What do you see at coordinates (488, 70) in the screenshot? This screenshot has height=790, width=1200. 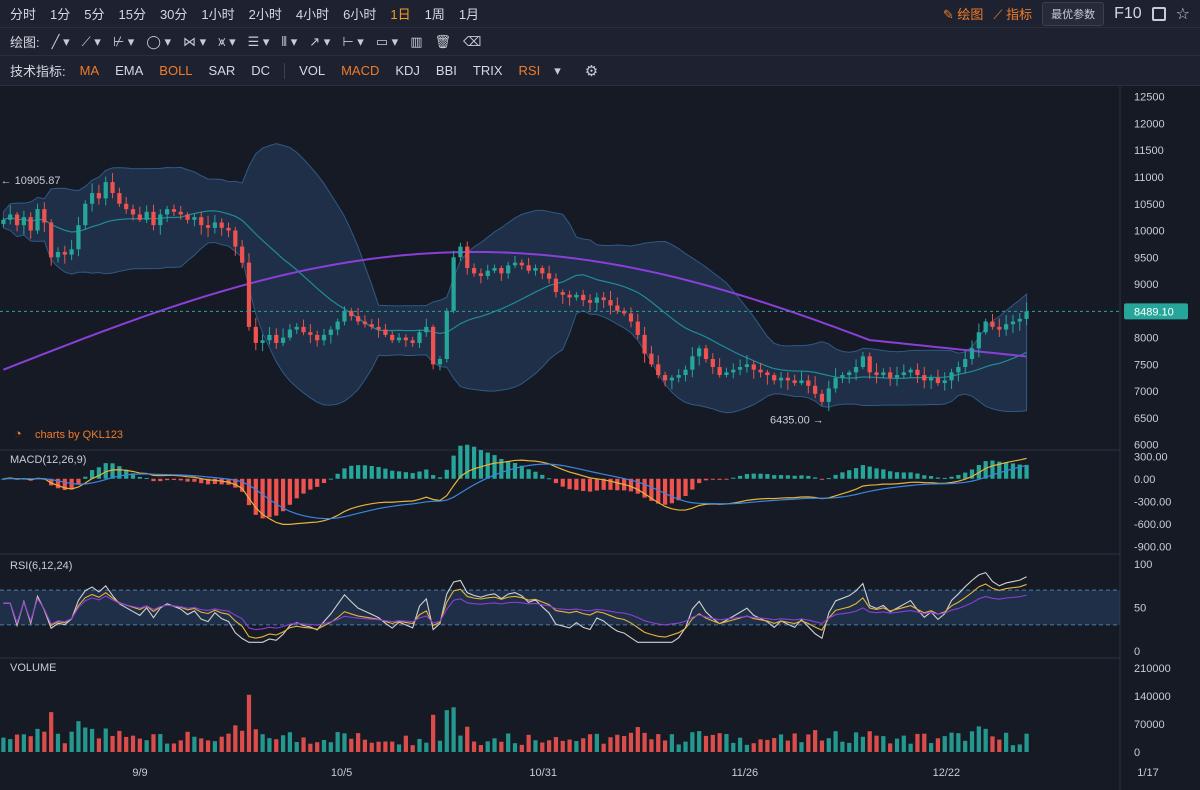 I see `indicator-trix: TRIX` at bounding box center [488, 70].